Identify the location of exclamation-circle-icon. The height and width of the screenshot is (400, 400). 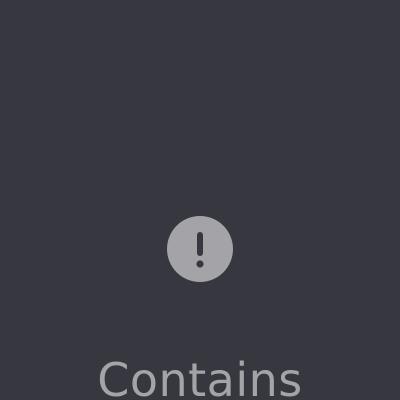
(200, 249).